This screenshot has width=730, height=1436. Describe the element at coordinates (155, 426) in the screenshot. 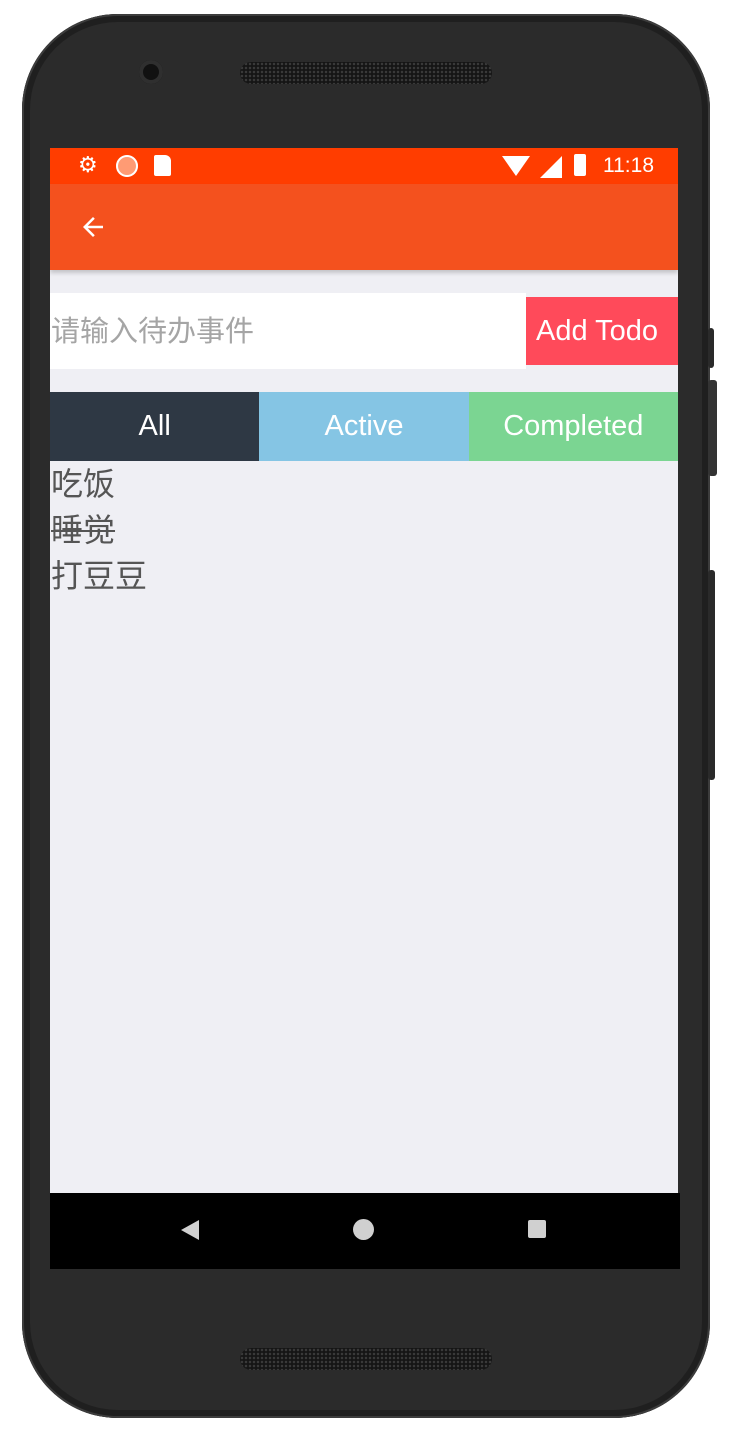

I see `tab-all: All` at that location.